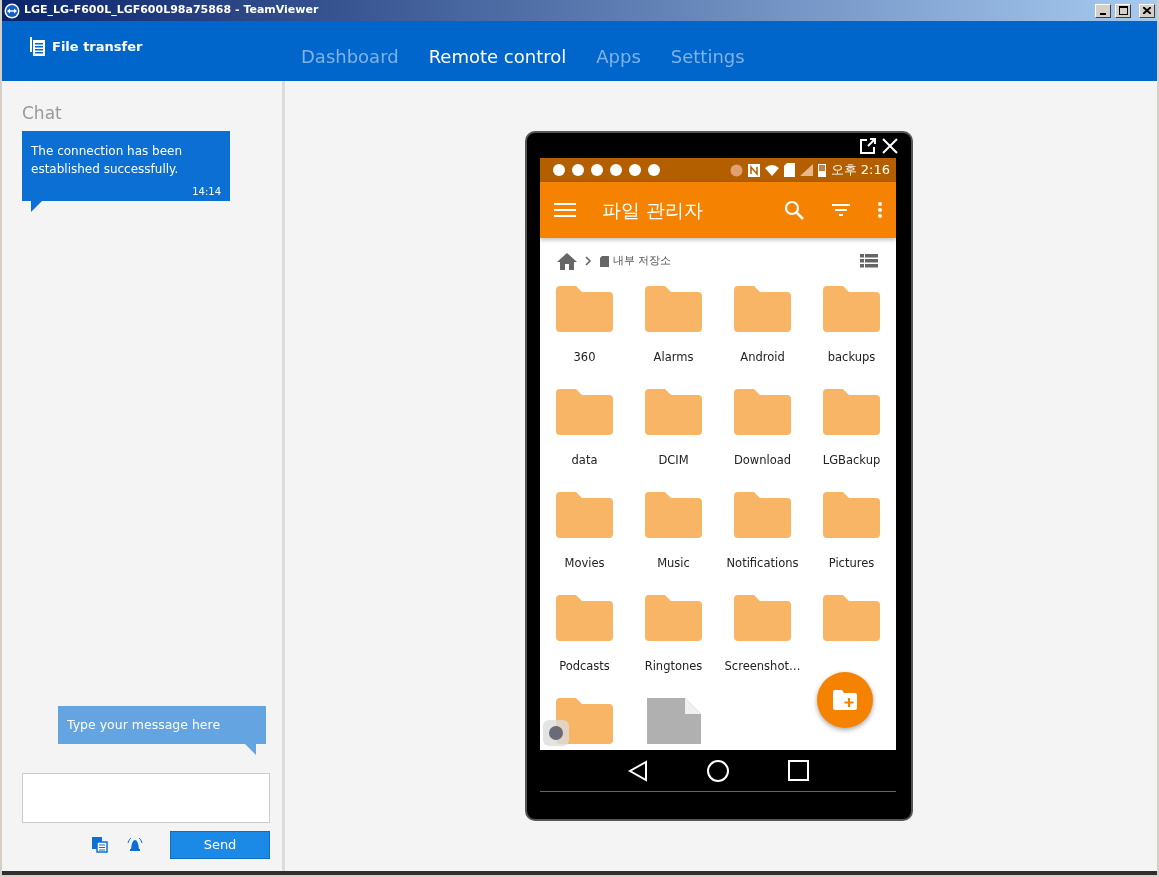 The width and height of the screenshot is (1159, 877). What do you see at coordinates (771, 170) in the screenshot?
I see `wifi-icon` at bounding box center [771, 170].